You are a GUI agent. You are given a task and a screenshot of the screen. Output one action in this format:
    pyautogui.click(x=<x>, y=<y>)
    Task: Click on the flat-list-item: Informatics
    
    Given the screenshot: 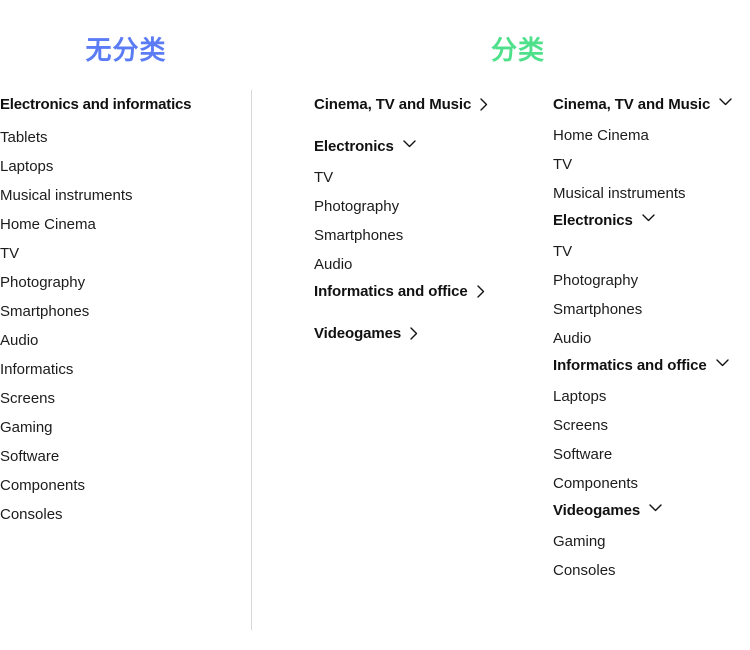 What is the action you would take?
    pyautogui.click(x=120, y=370)
    